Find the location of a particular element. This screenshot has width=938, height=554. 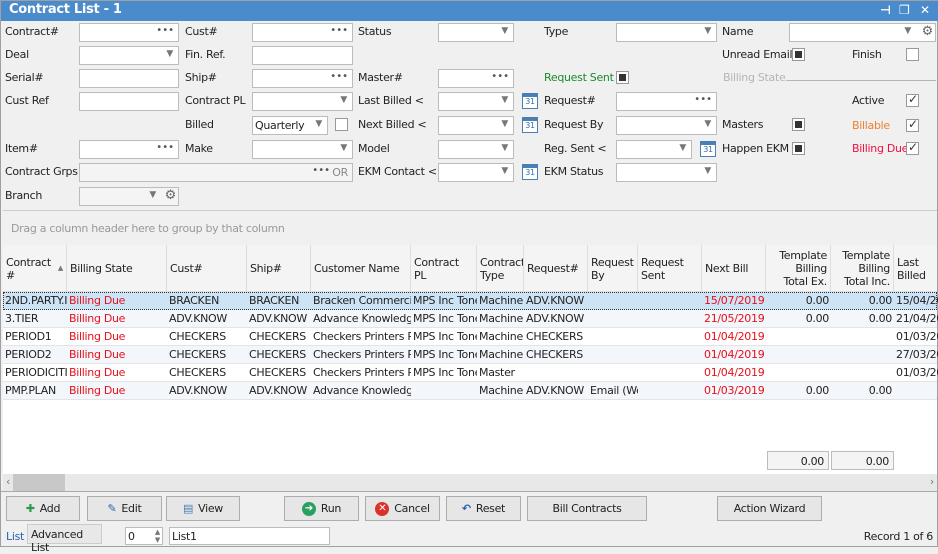

chevron-down-icon: ▼ is located at coordinates (504, 171).